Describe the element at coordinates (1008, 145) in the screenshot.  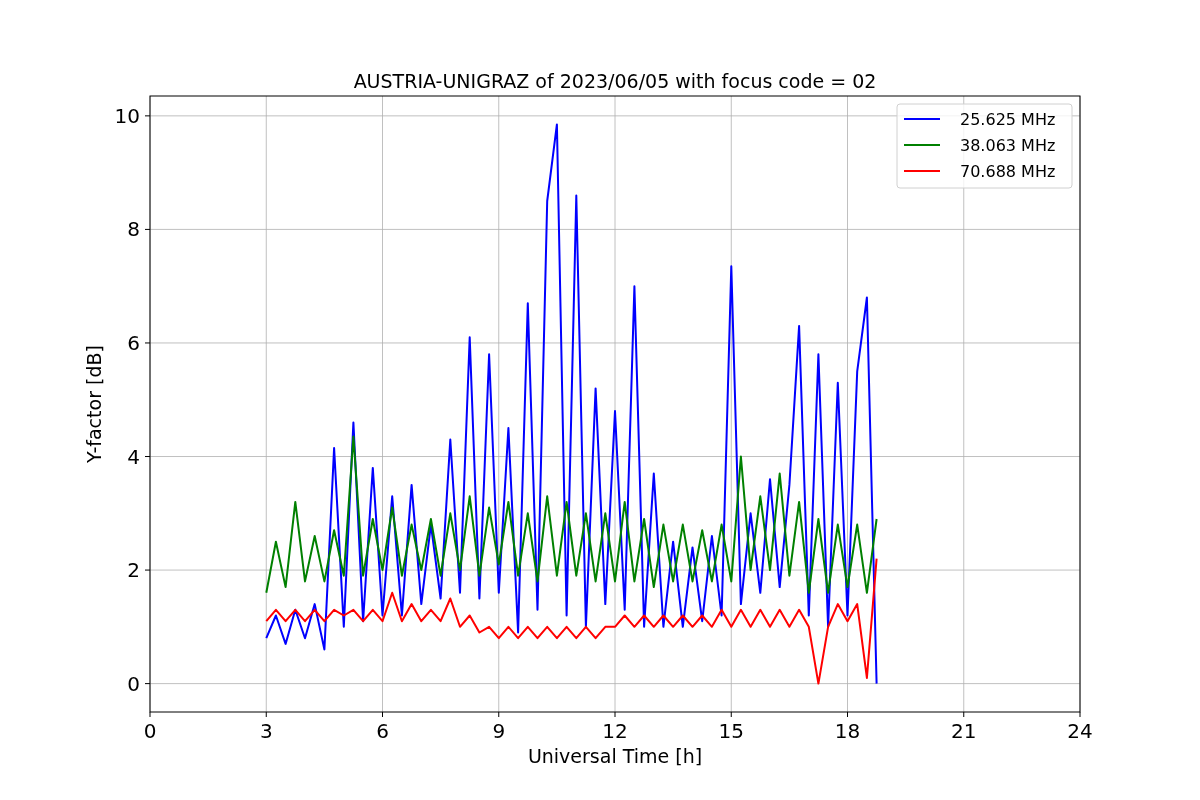
I see `legend-label: 38.063 MHz` at that location.